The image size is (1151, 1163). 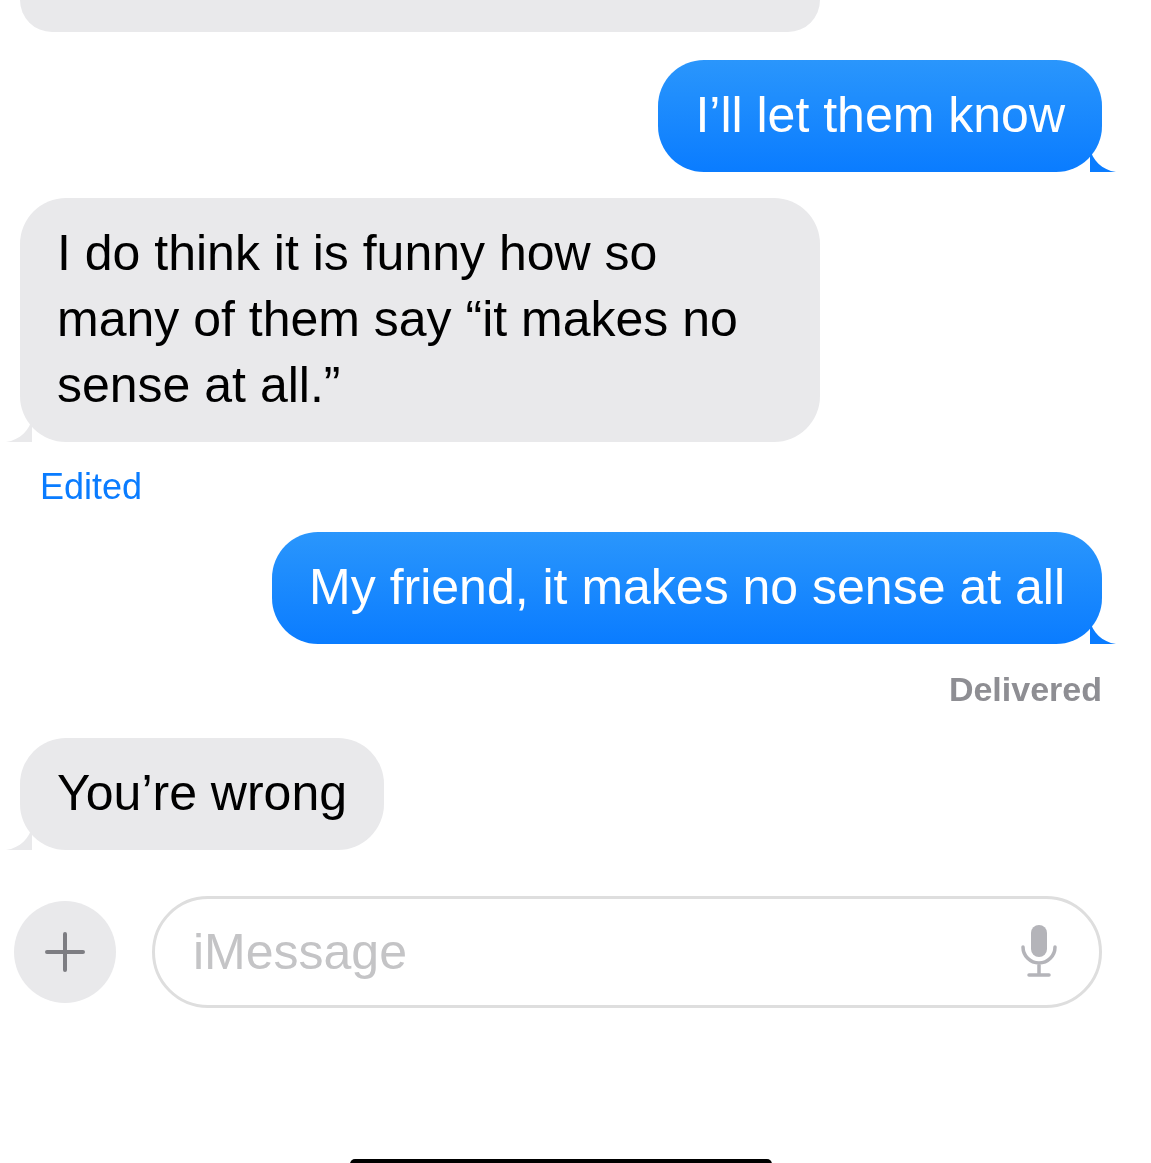 What do you see at coordinates (91, 487) in the screenshot?
I see `edited-link: Edited` at bounding box center [91, 487].